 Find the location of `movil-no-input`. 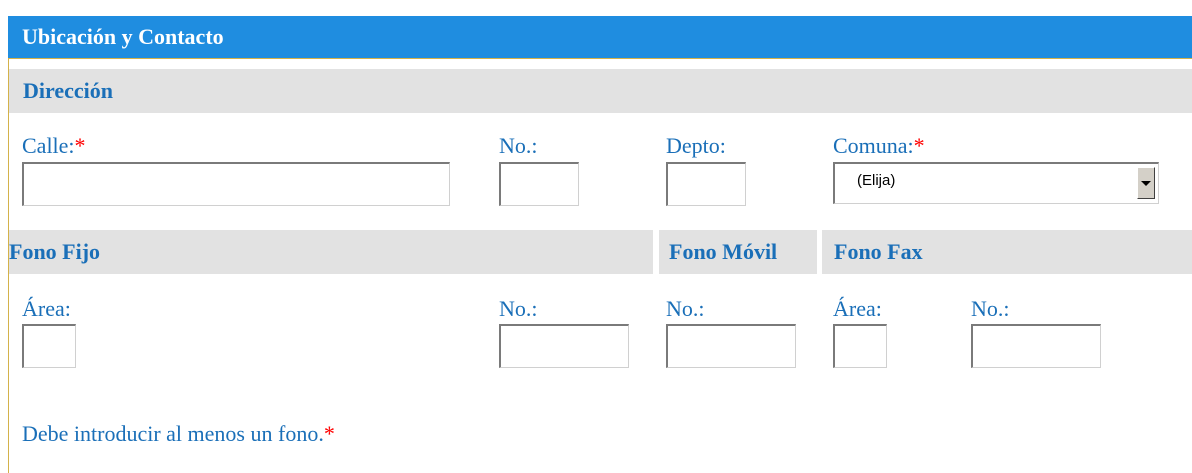

movil-no-input is located at coordinates (731, 346).